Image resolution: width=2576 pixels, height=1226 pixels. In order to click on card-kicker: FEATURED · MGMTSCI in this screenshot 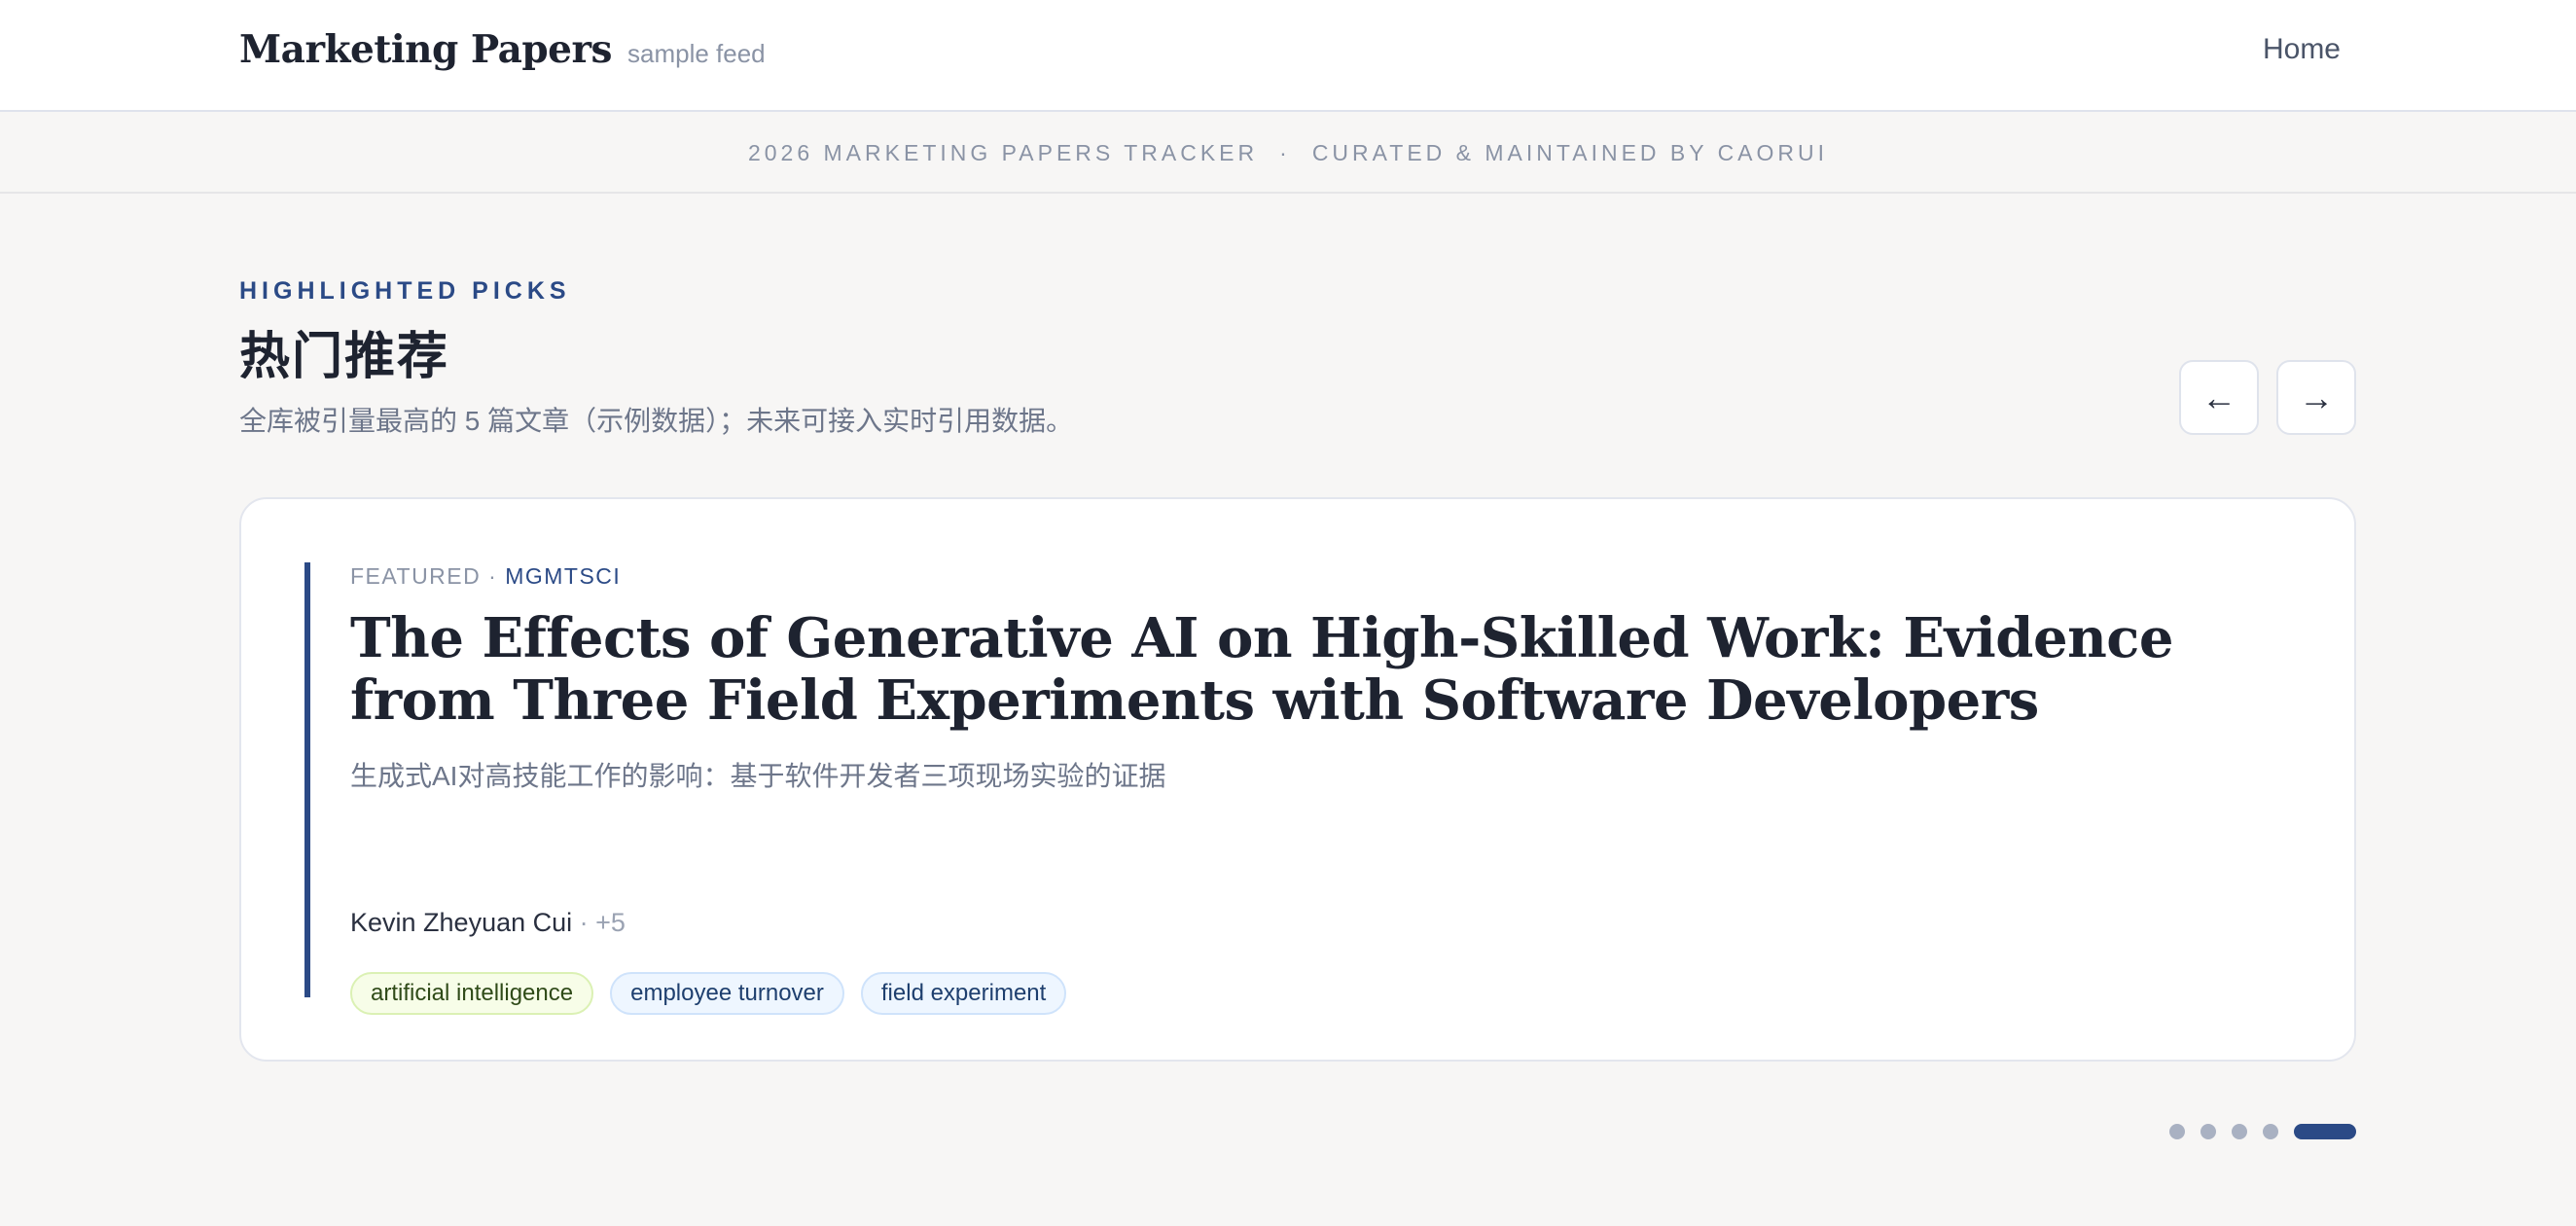, I will do `click(1318, 576)`.